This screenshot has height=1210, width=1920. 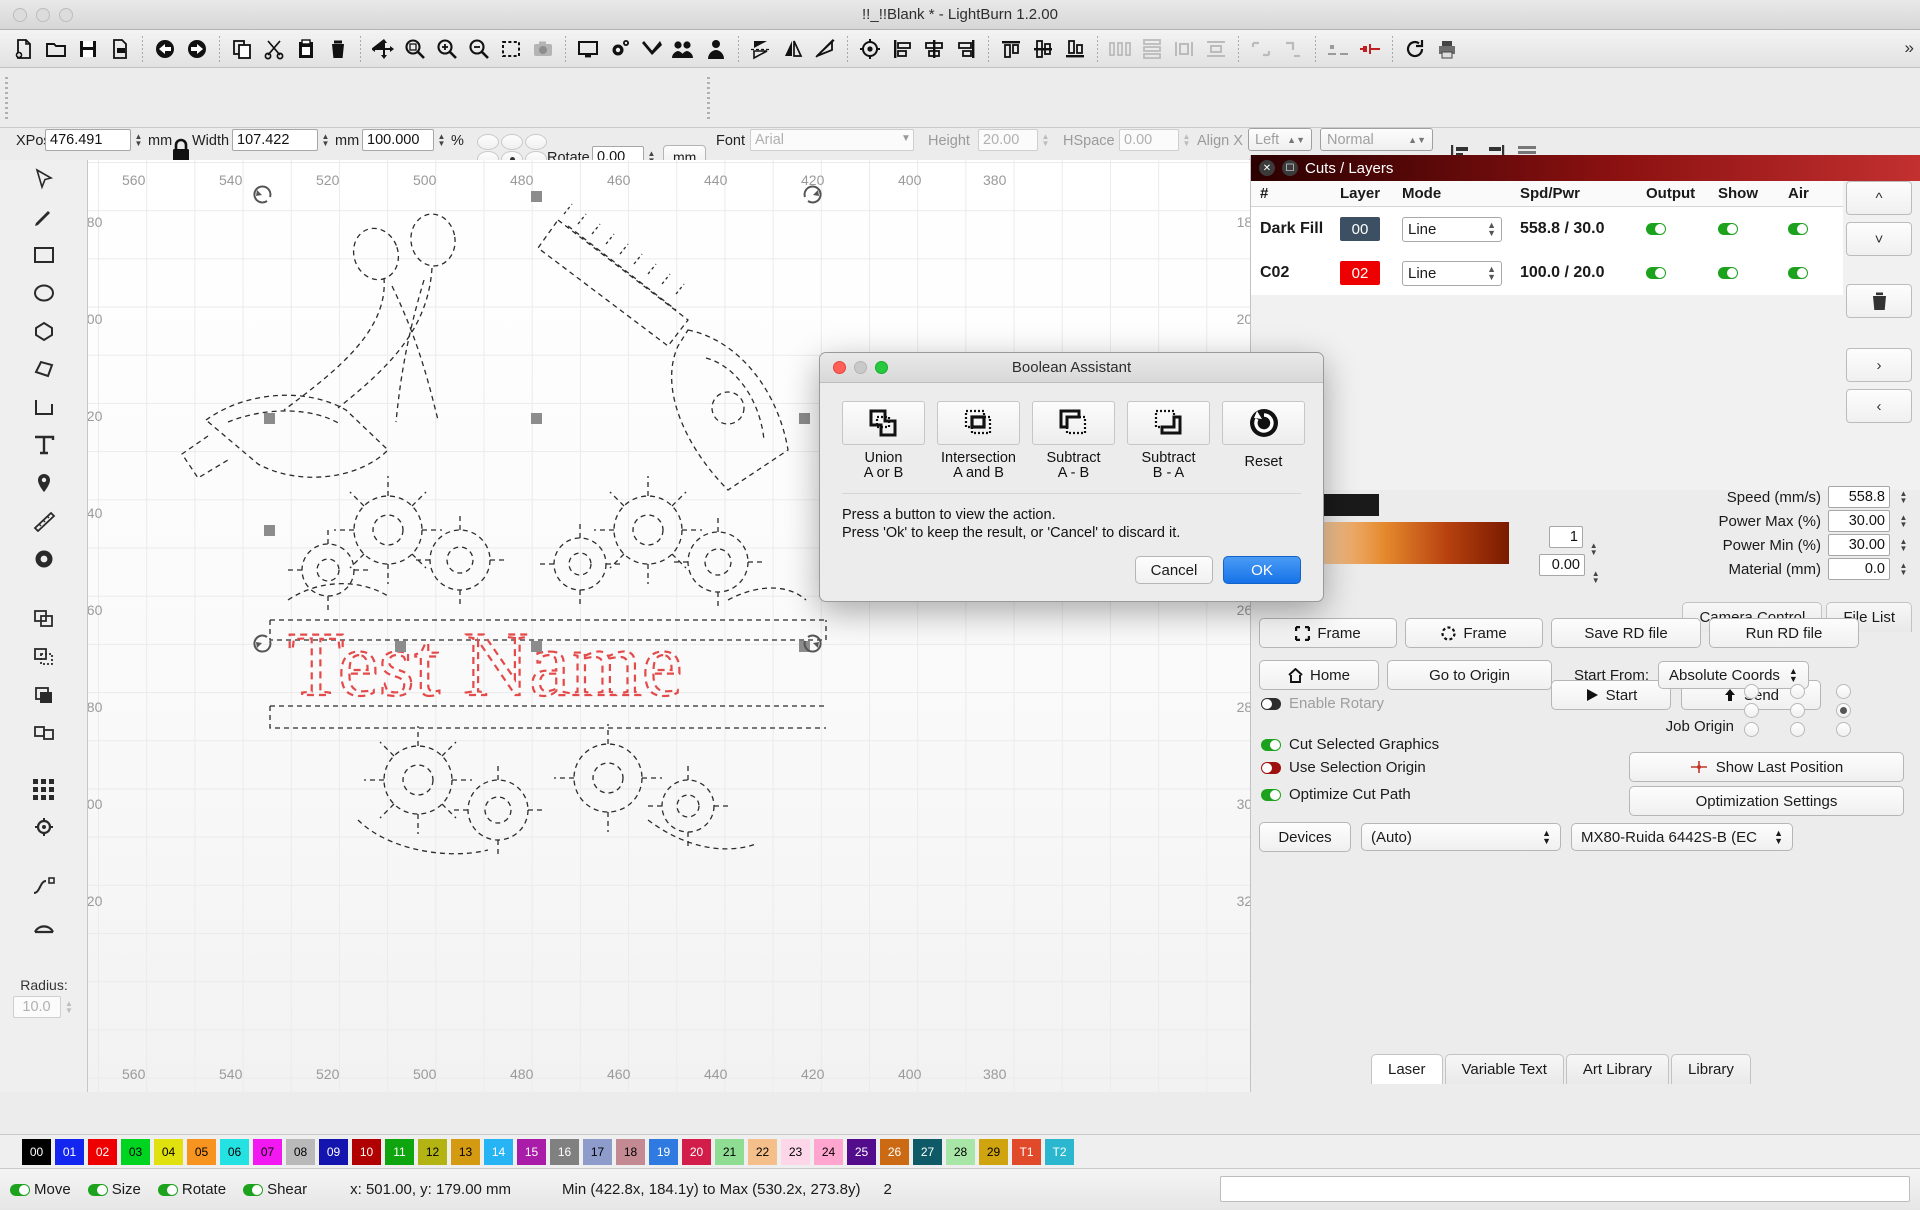 What do you see at coordinates (1218, 570) in the screenshot?
I see `dialog-buttons: Cancel OK` at bounding box center [1218, 570].